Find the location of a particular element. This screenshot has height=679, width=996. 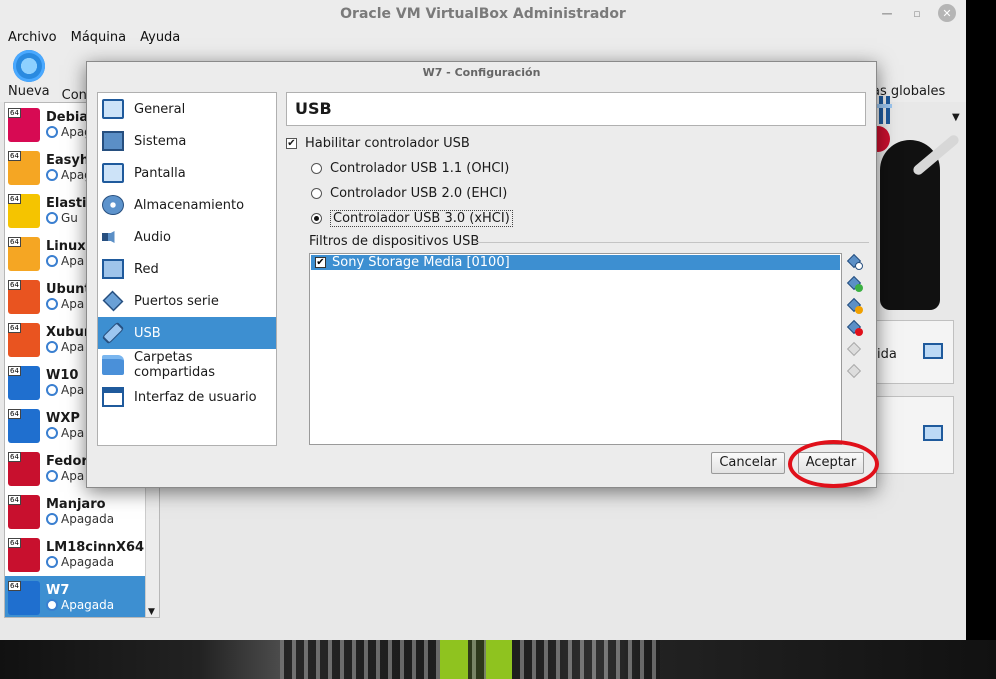

usb-icon is located at coordinates (113, 333).